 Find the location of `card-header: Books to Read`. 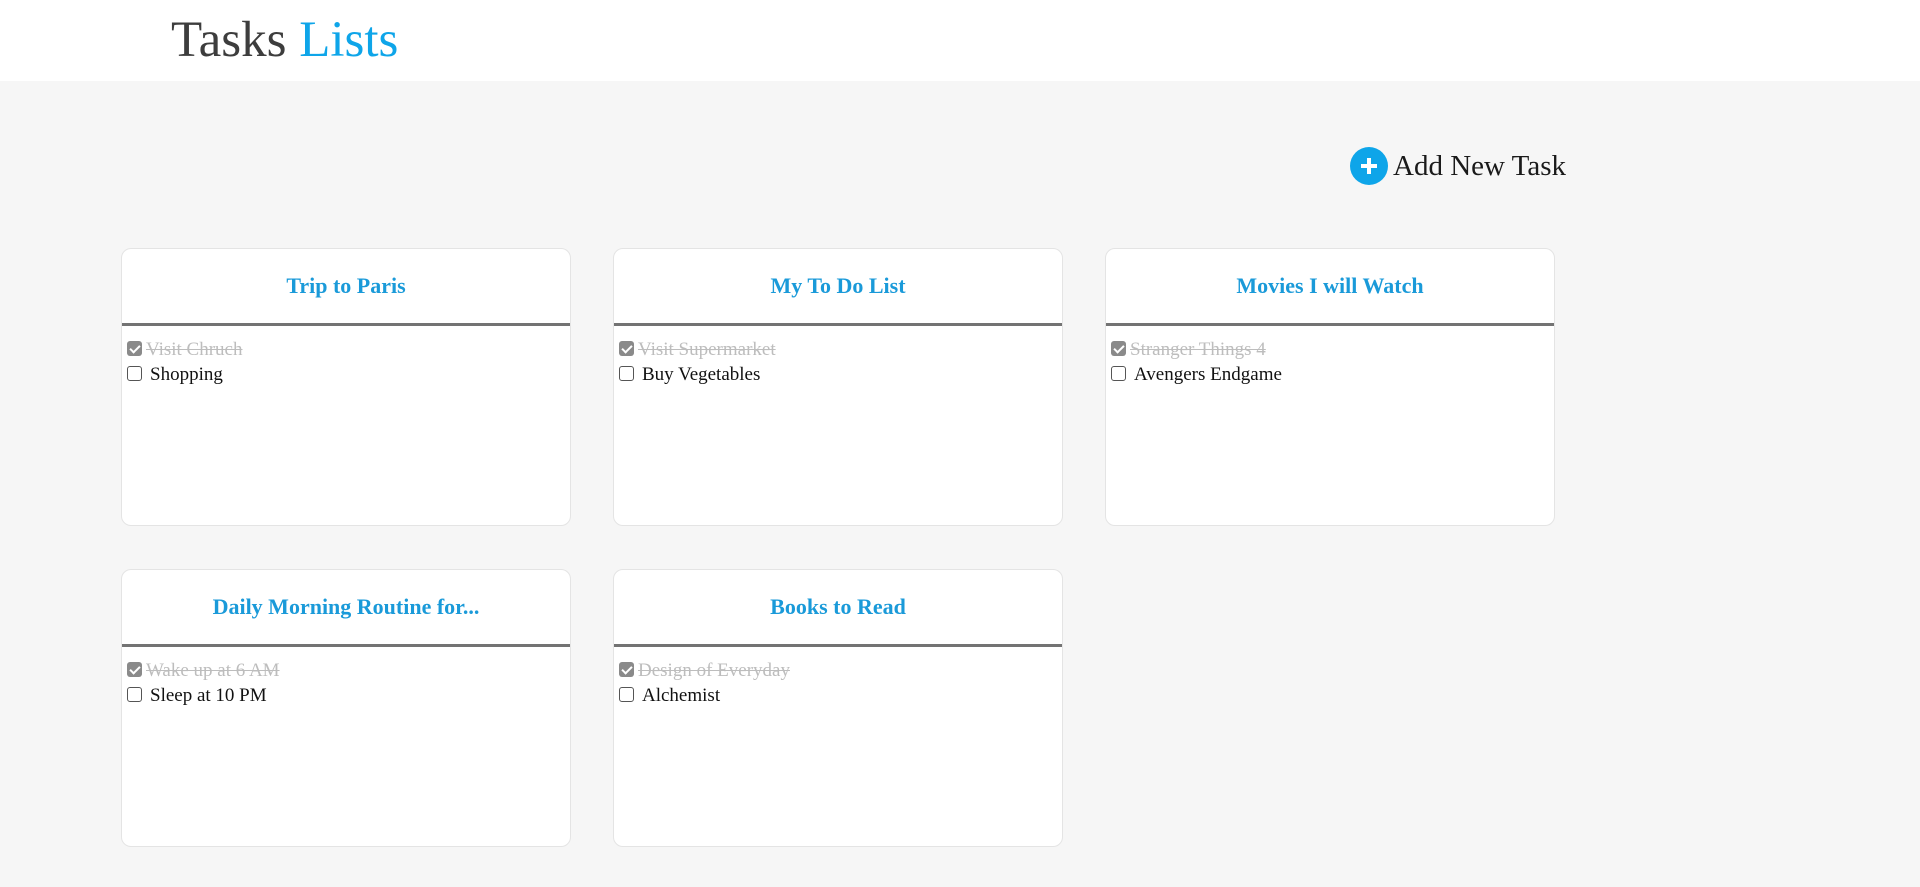

card-header: Books to Read is located at coordinates (838, 608).